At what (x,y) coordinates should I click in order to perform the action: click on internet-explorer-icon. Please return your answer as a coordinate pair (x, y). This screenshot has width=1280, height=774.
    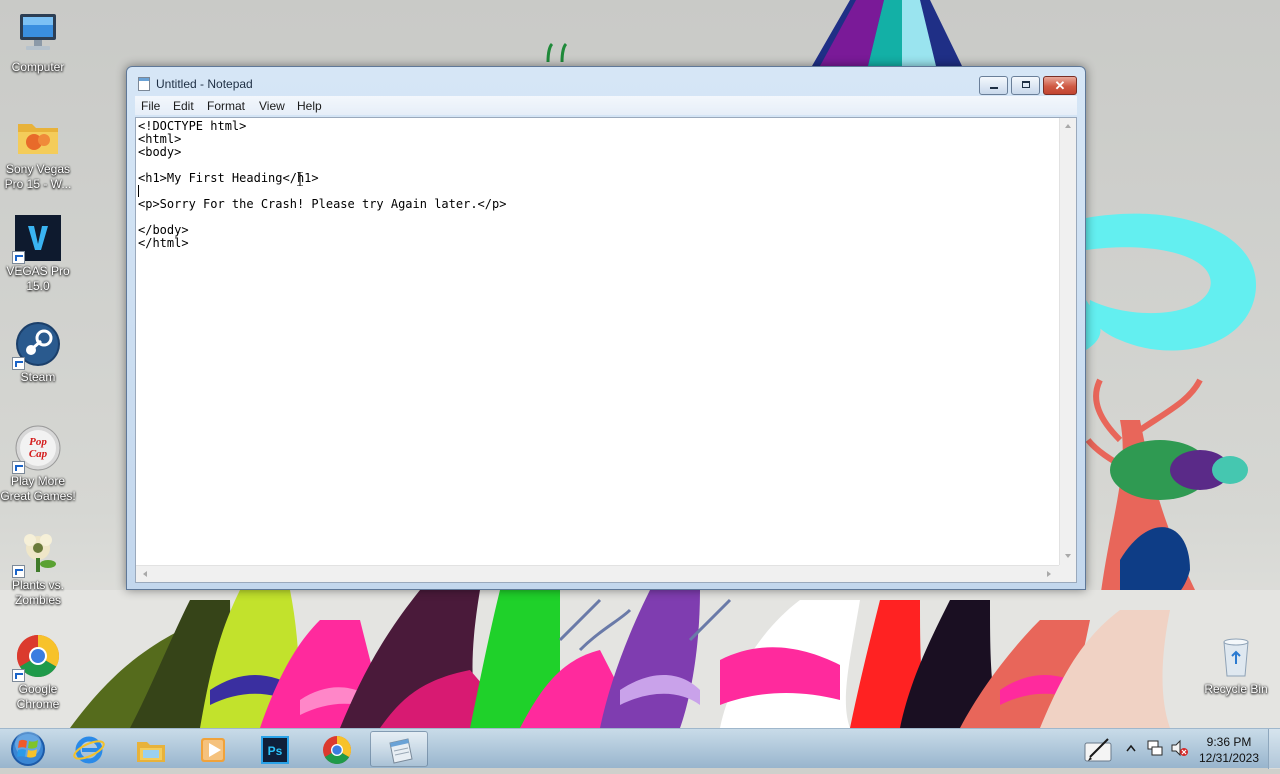
    Looking at the image, I should click on (89, 750).